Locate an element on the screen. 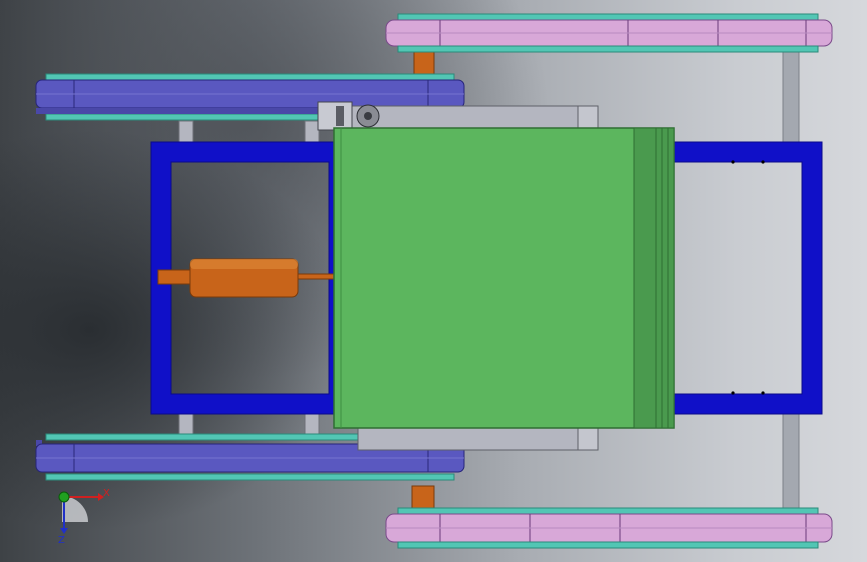 This screenshot has height=562, width=867. lower-right-track is located at coordinates (609, 528).